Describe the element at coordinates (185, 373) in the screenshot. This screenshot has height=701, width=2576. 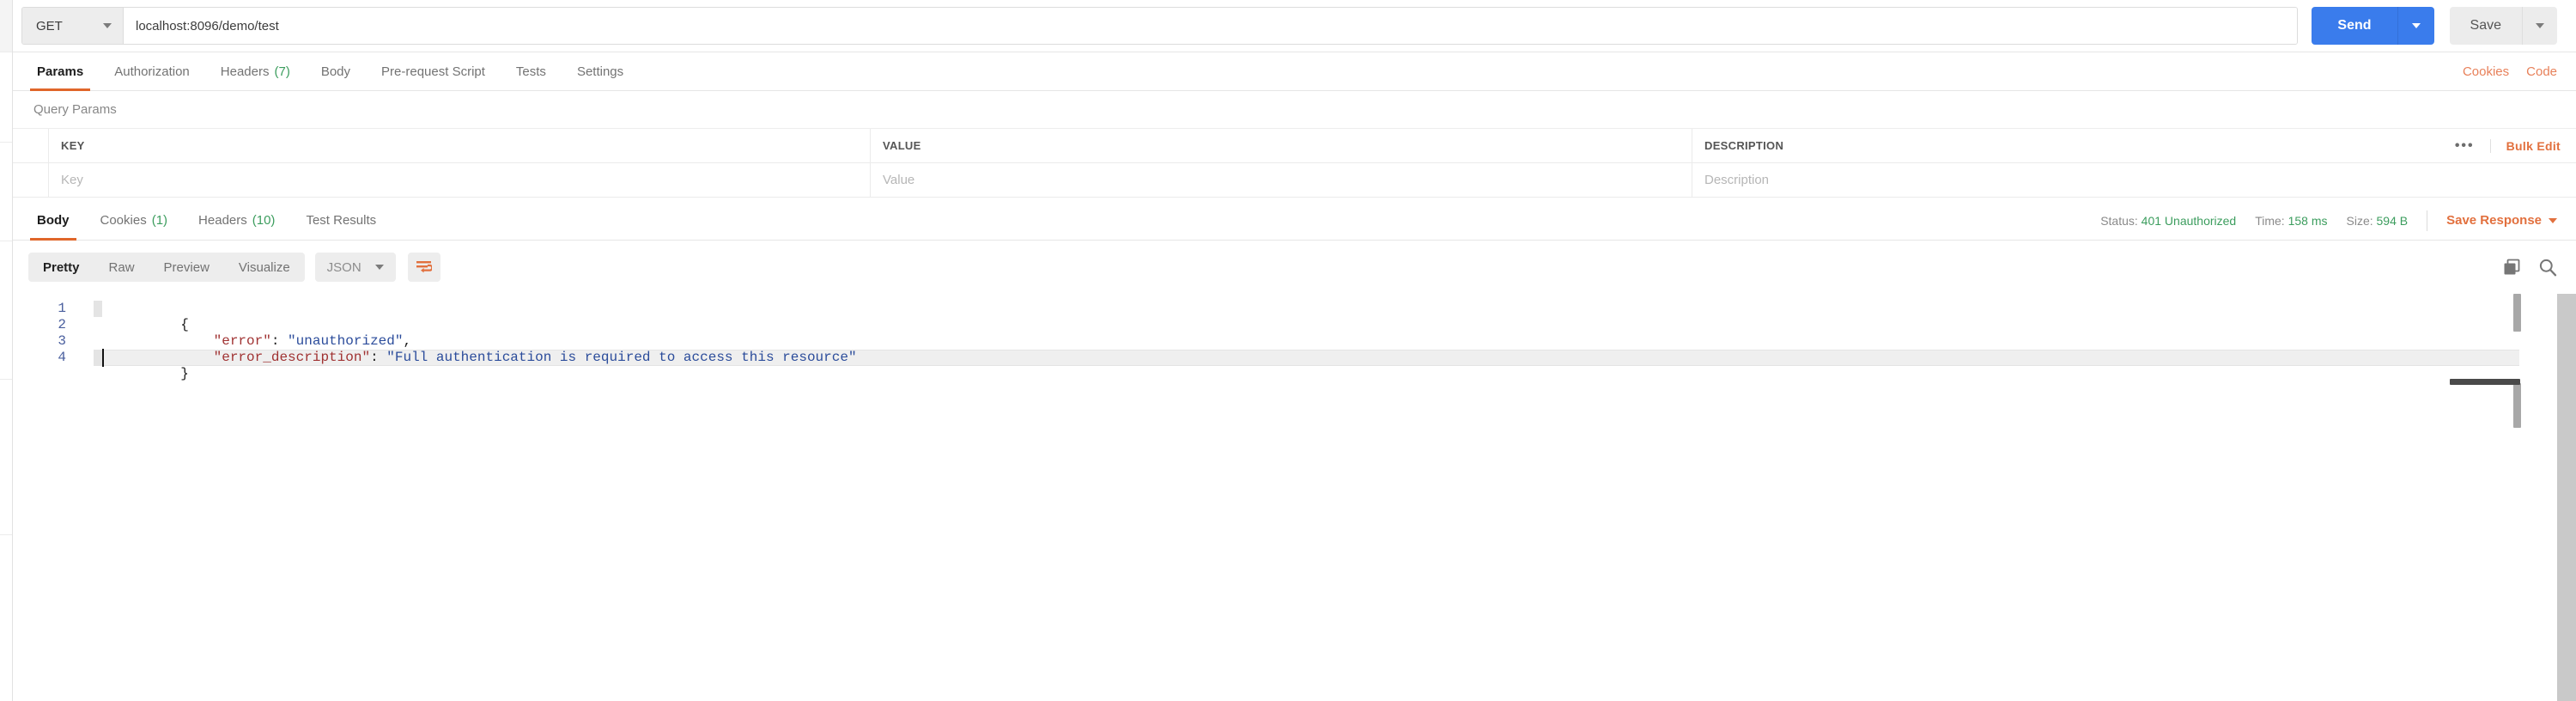
I see `code-token: }` at that location.